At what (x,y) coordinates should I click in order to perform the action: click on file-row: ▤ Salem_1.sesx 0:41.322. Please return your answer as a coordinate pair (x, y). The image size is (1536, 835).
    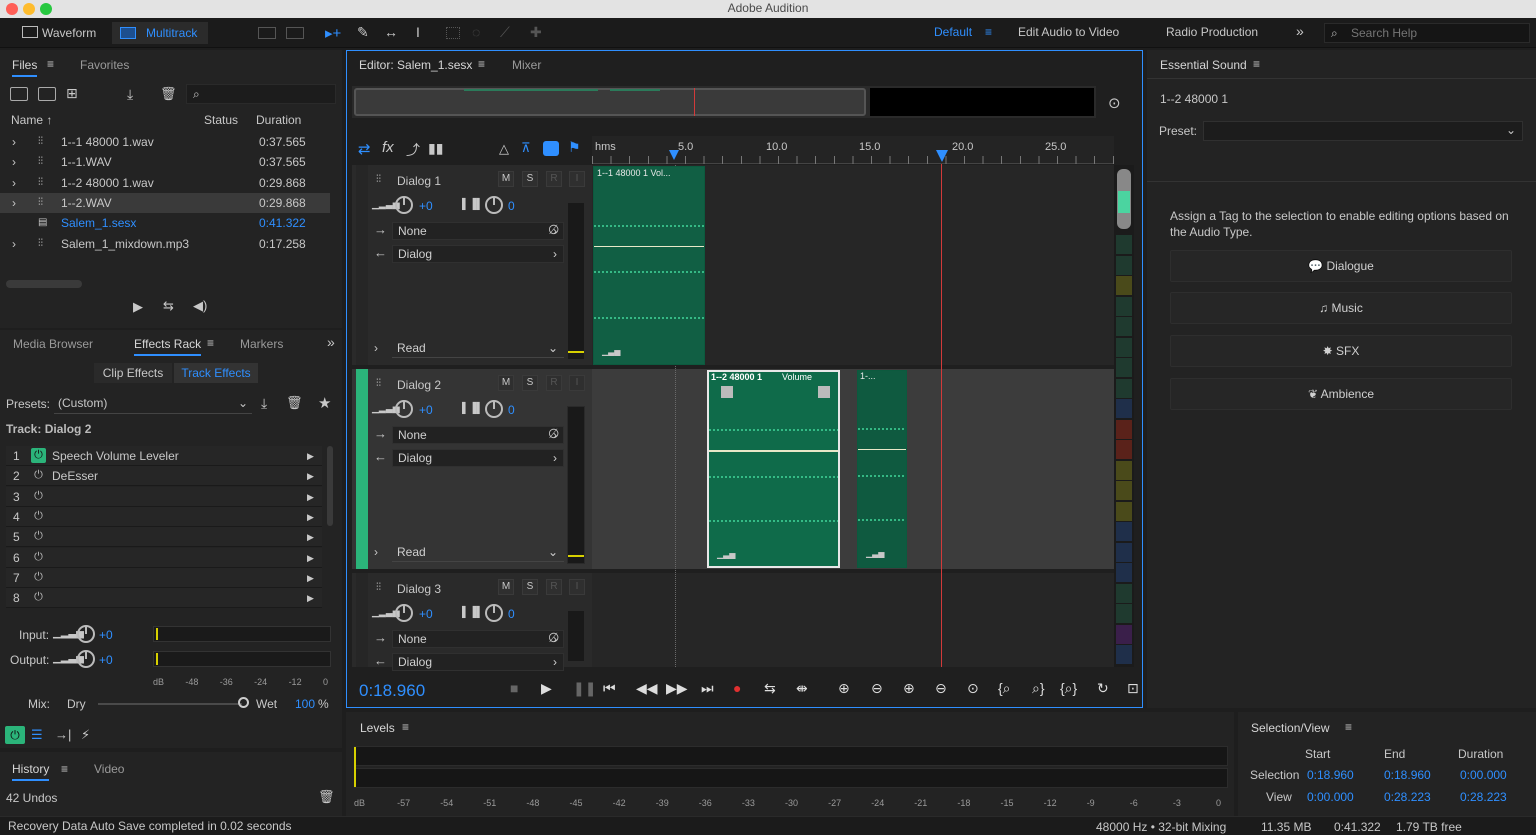
    Looking at the image, I should click on (165, 223).